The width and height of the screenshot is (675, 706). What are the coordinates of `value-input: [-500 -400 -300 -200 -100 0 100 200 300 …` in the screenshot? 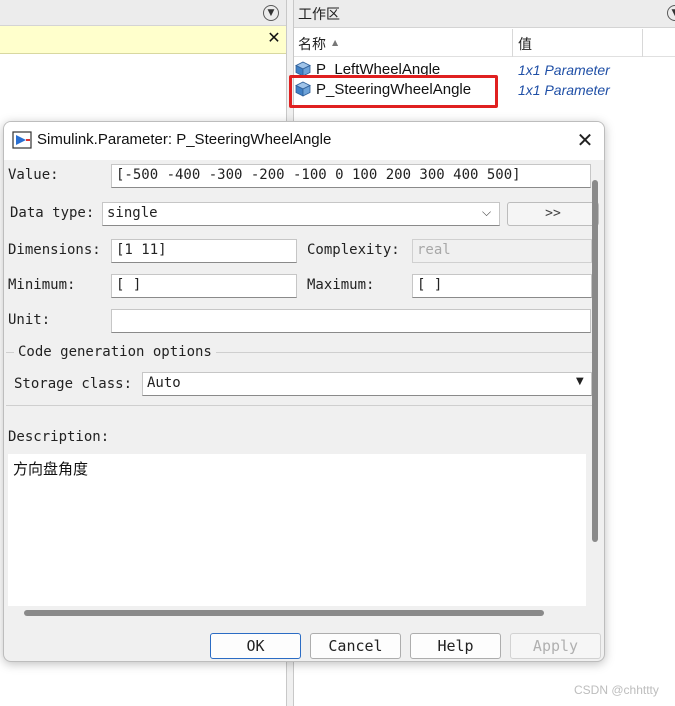 It's located at (351, 176).